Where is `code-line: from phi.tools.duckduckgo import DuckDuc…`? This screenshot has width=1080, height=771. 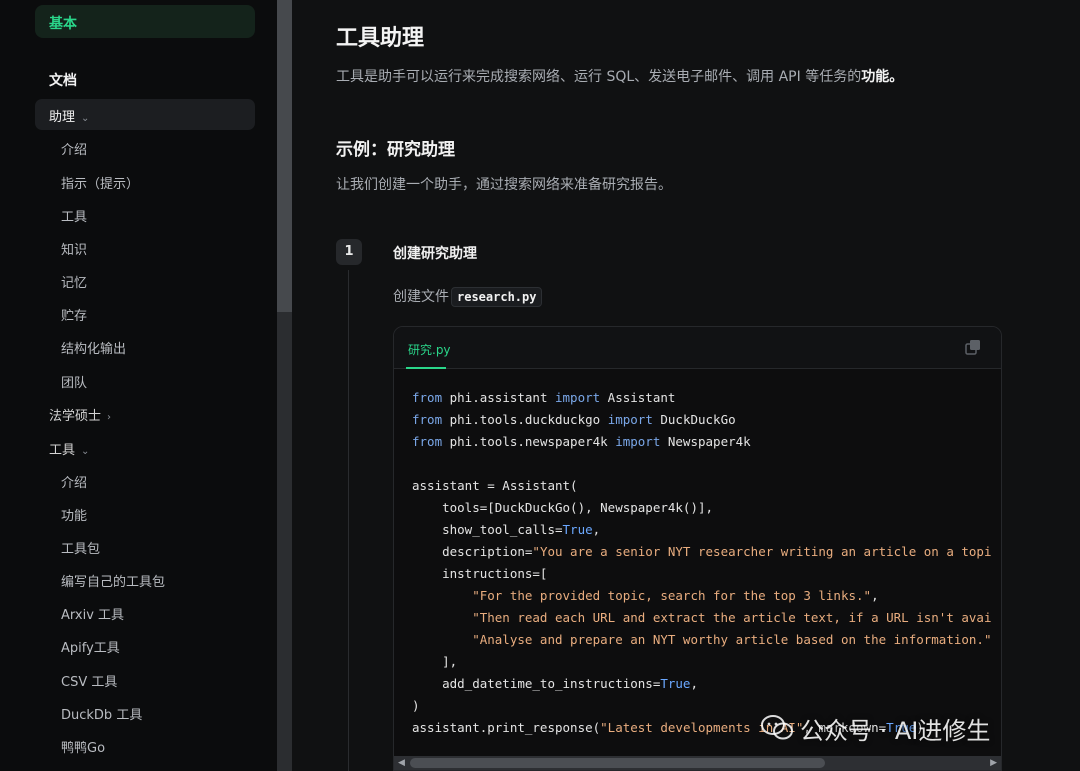
code-line: from phi.tools.duckduckgo import DuckDuc… is located at coordinates (706, 420).